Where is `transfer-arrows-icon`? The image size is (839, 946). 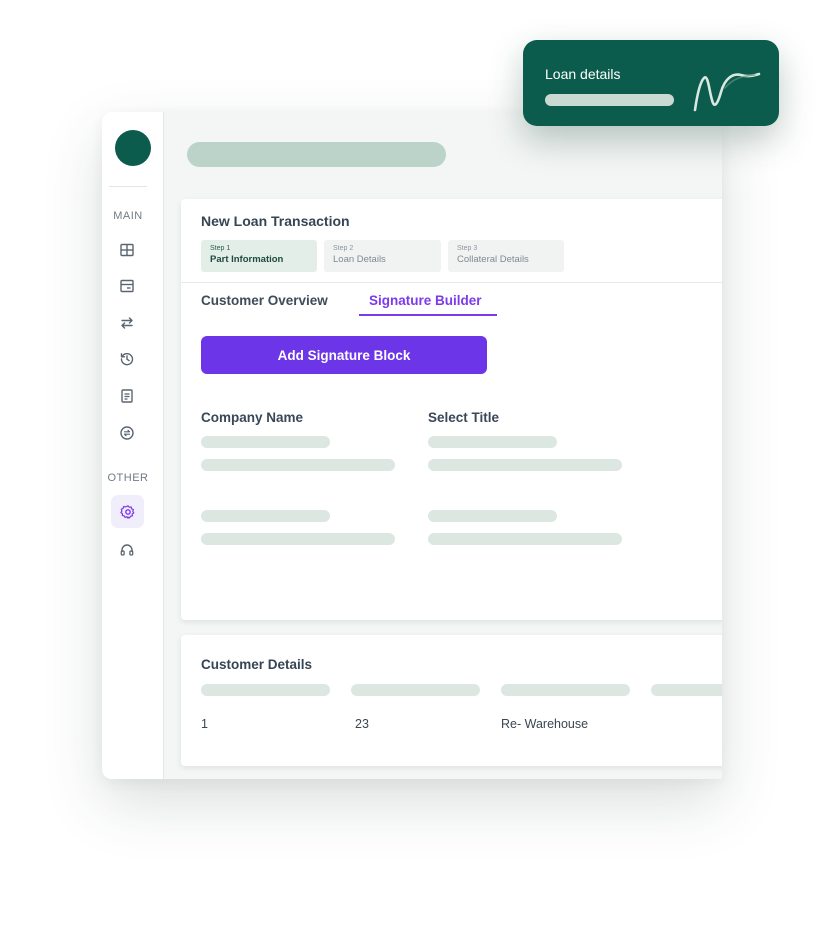 transfer-arrows-icon is located at coordinates (127, 323).